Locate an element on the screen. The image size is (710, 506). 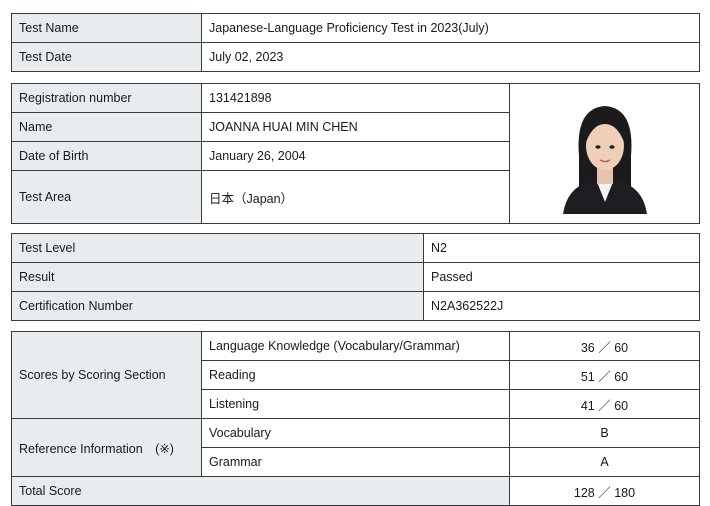
total-score-value: 128 ／ 180 is located at coordinates (604, 491).